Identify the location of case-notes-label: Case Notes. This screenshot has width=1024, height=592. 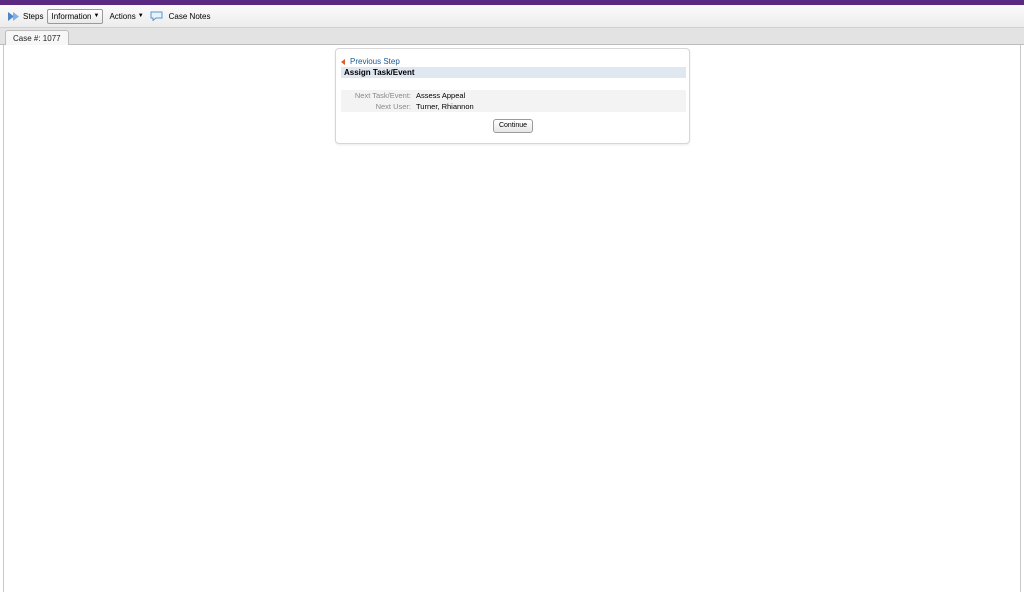
(189, 16).